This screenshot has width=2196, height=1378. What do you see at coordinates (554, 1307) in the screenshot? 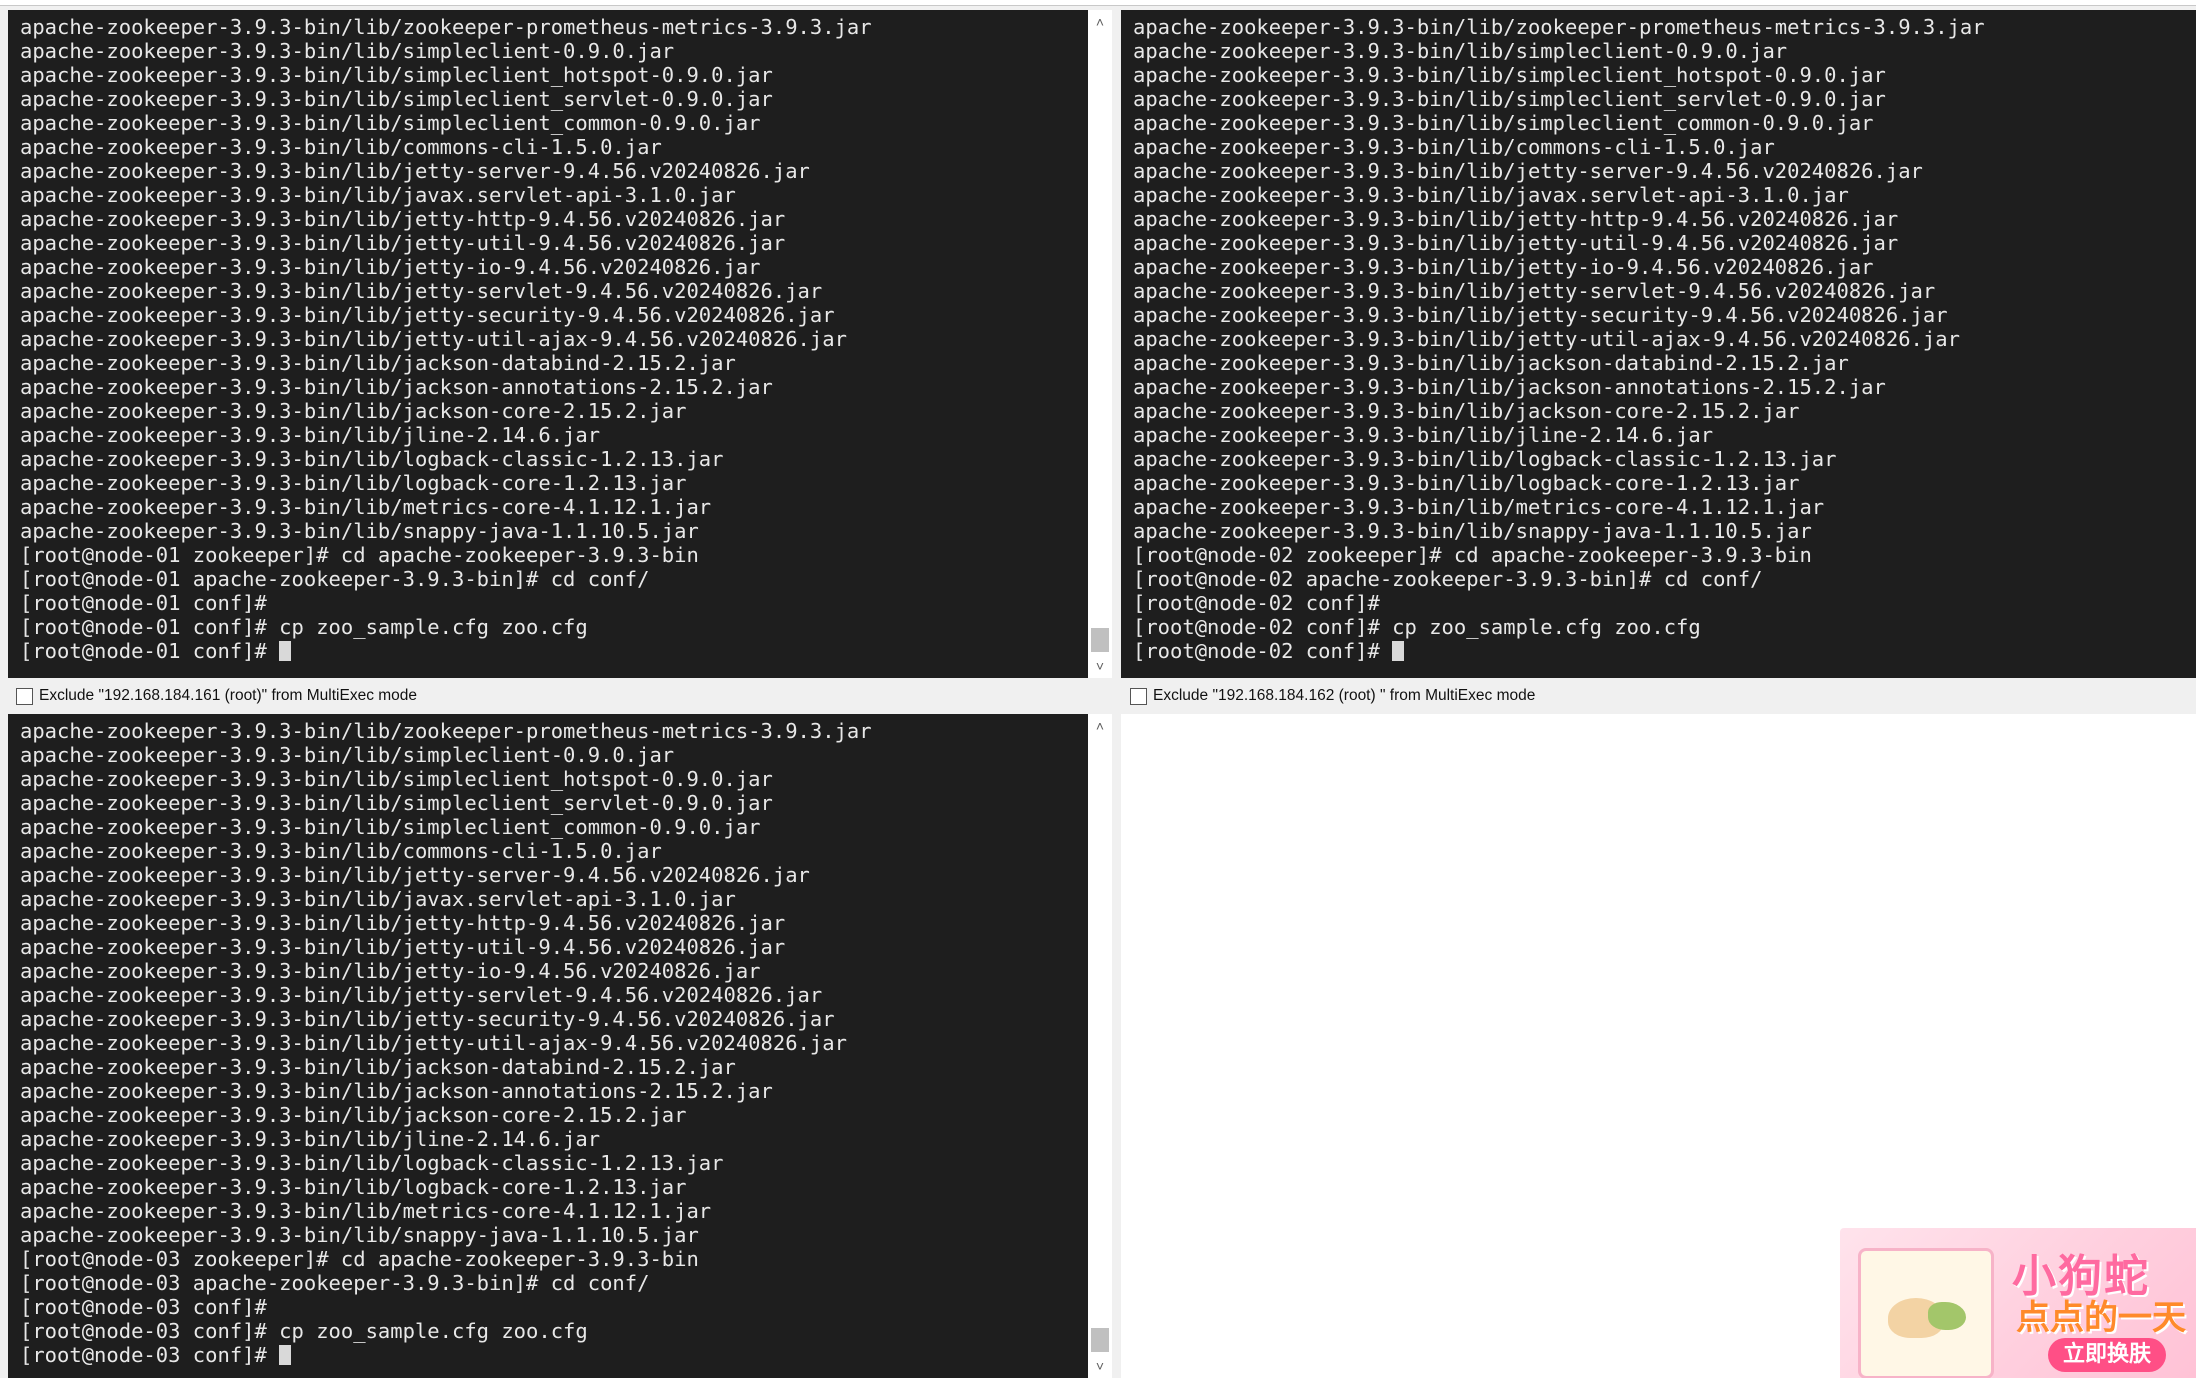
I see `terminal-line: [root@node-03 conf]#` at bounding box center [554, 1307].